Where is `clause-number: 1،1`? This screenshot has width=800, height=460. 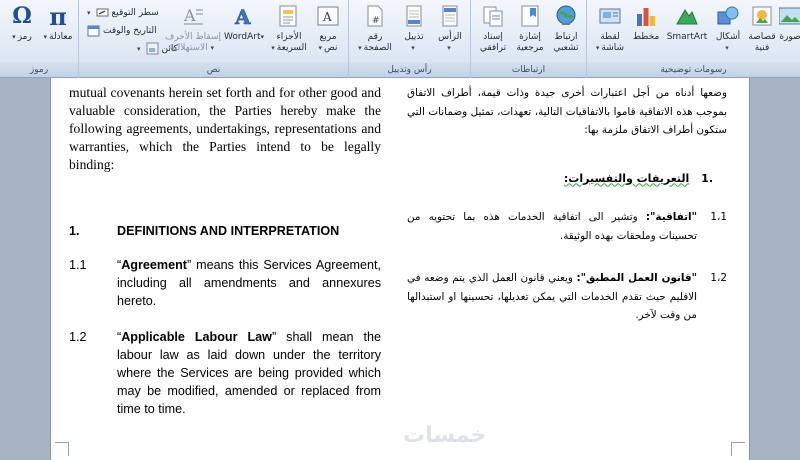
clause-number: 1،1 is located at coordinates (718, 217).